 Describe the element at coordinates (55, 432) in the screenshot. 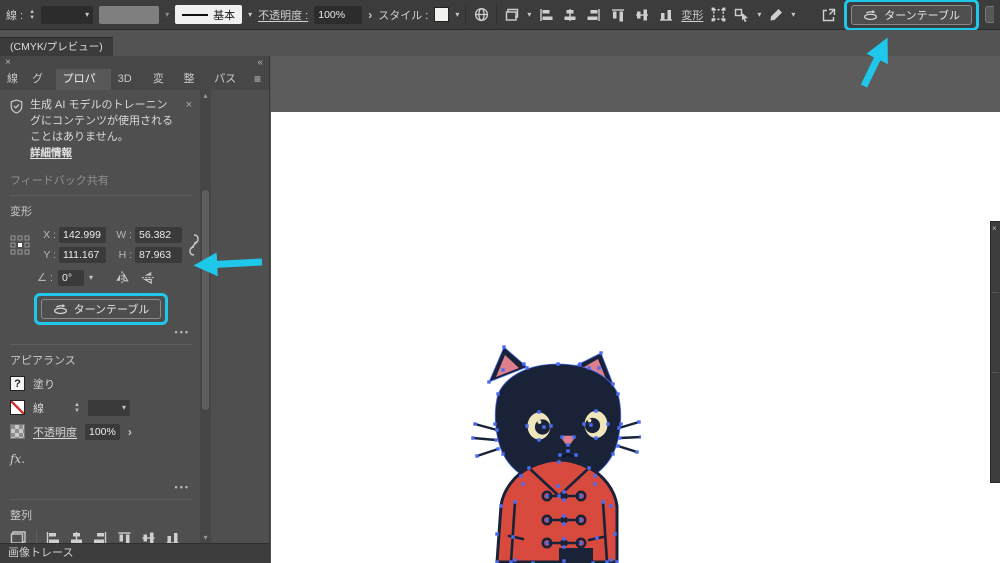

I see `opacity-link: 不透明度` at that location.